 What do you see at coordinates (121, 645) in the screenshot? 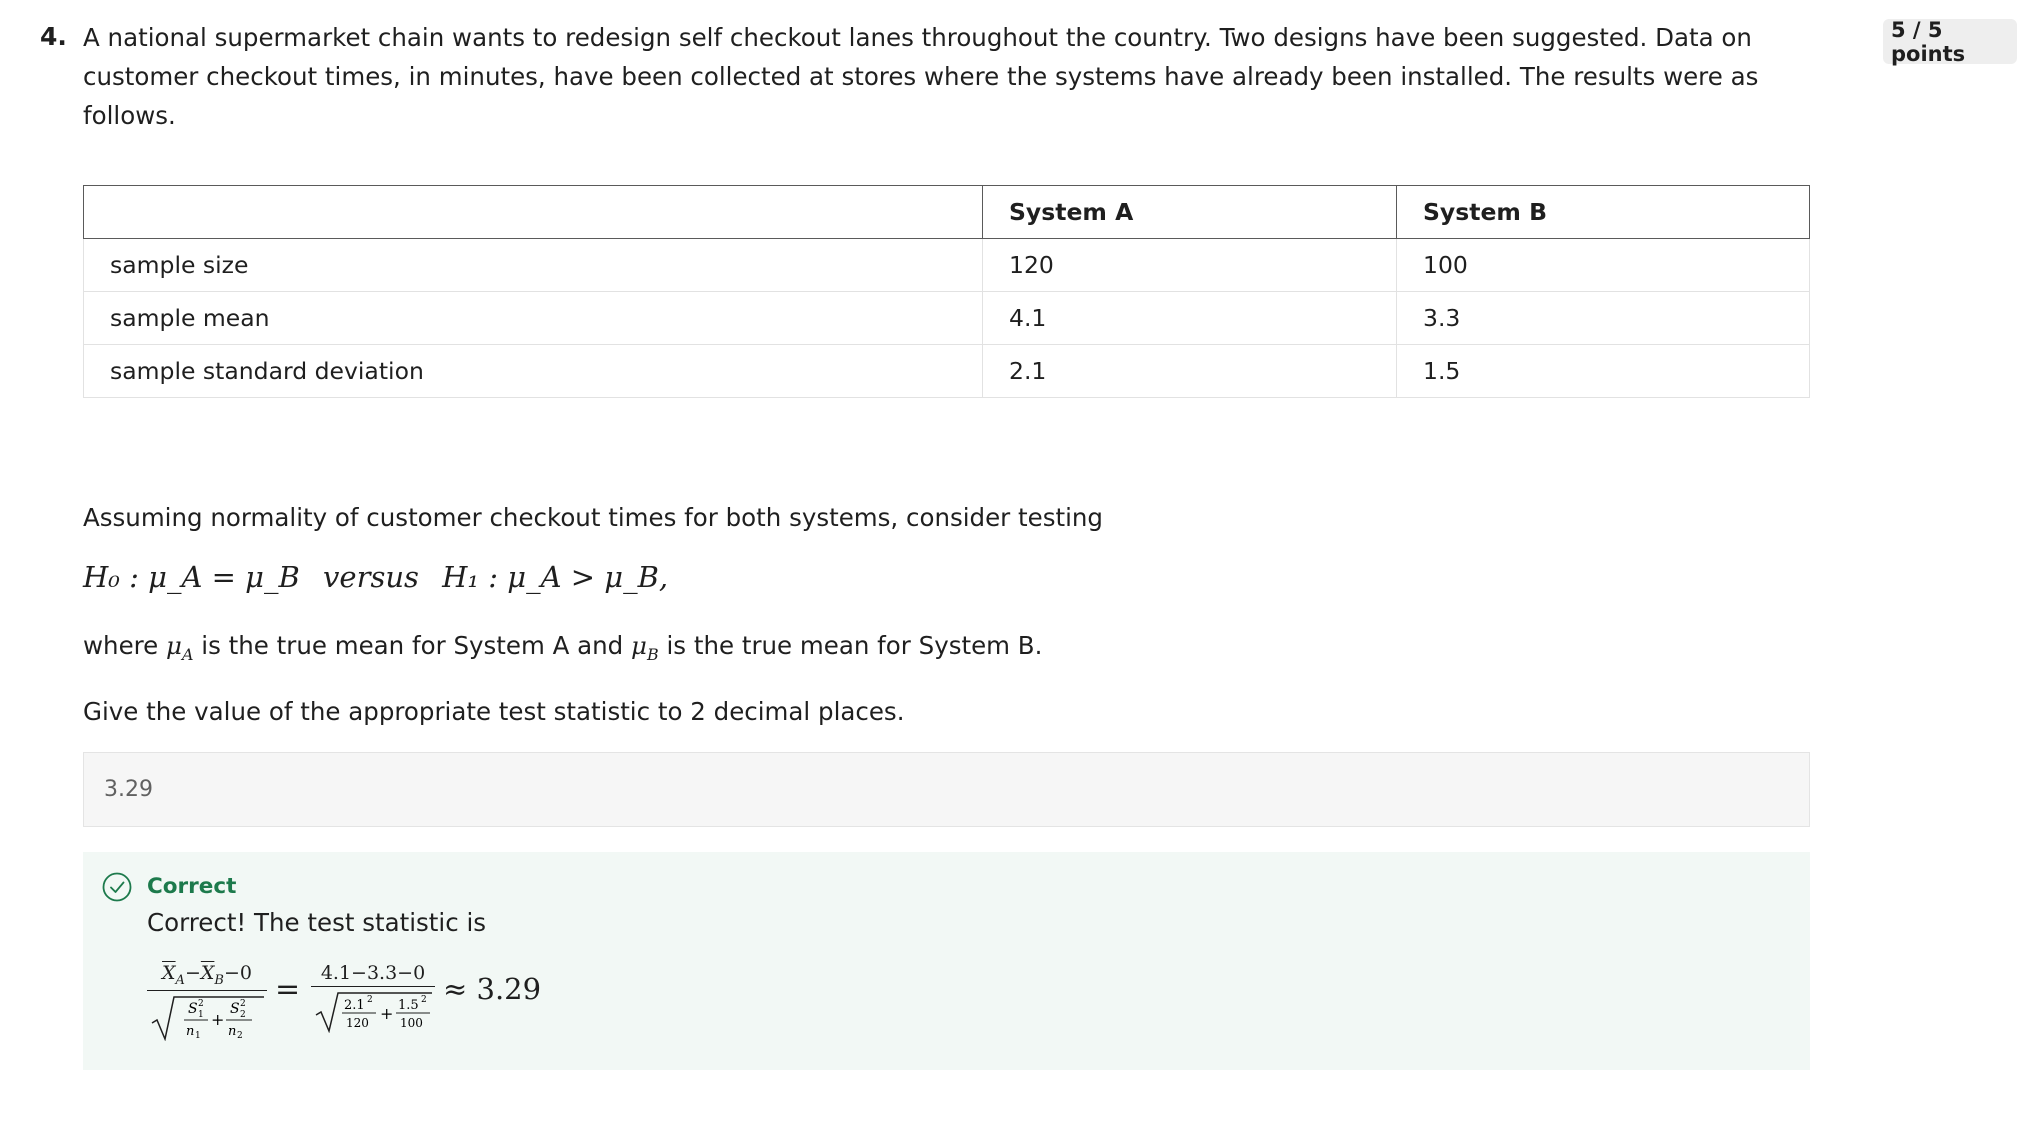
I see `where-prefix: where` at bounding box center [121, 645].